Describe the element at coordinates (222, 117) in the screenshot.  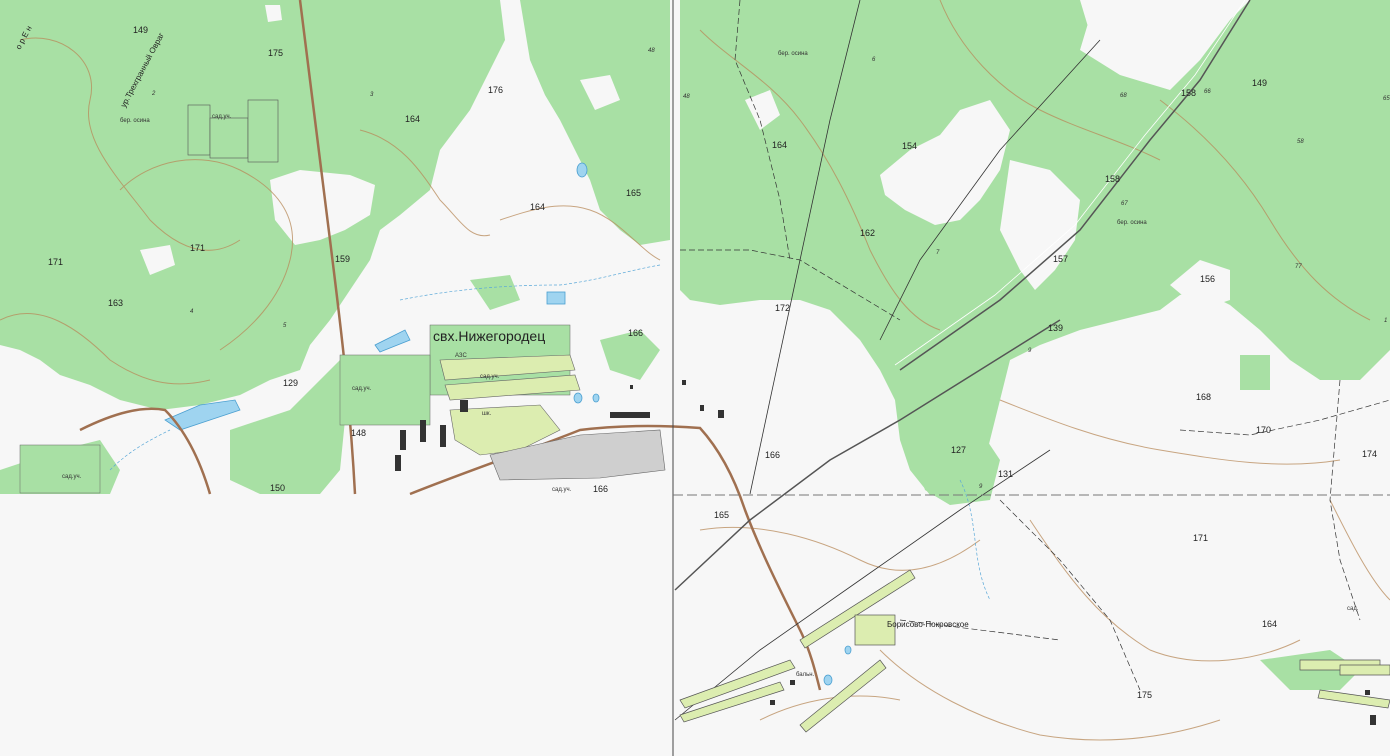
I see `label-orchard-1: сад.уч.` at that location.